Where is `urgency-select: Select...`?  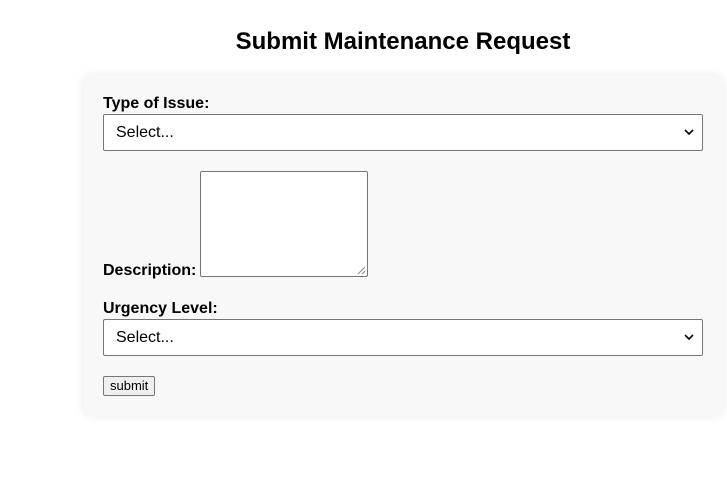
urgency-select: Select... is located at coordinates (403, 337).